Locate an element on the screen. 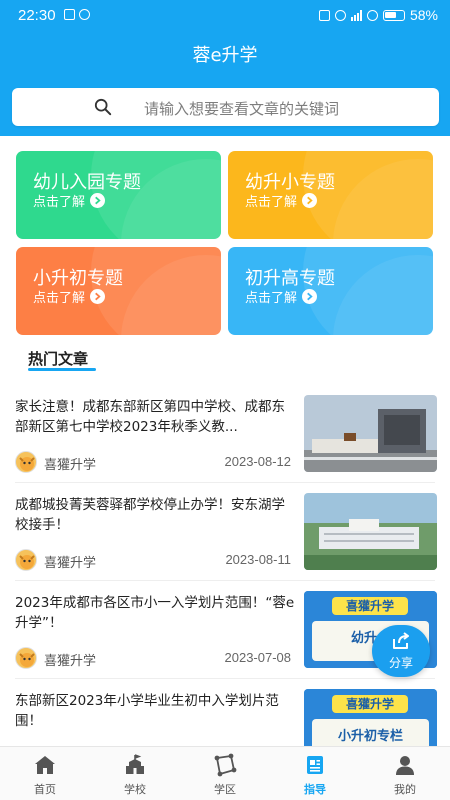 This screenshot has height=800, width=450. notification-icon is located at coordinates (69, 14).